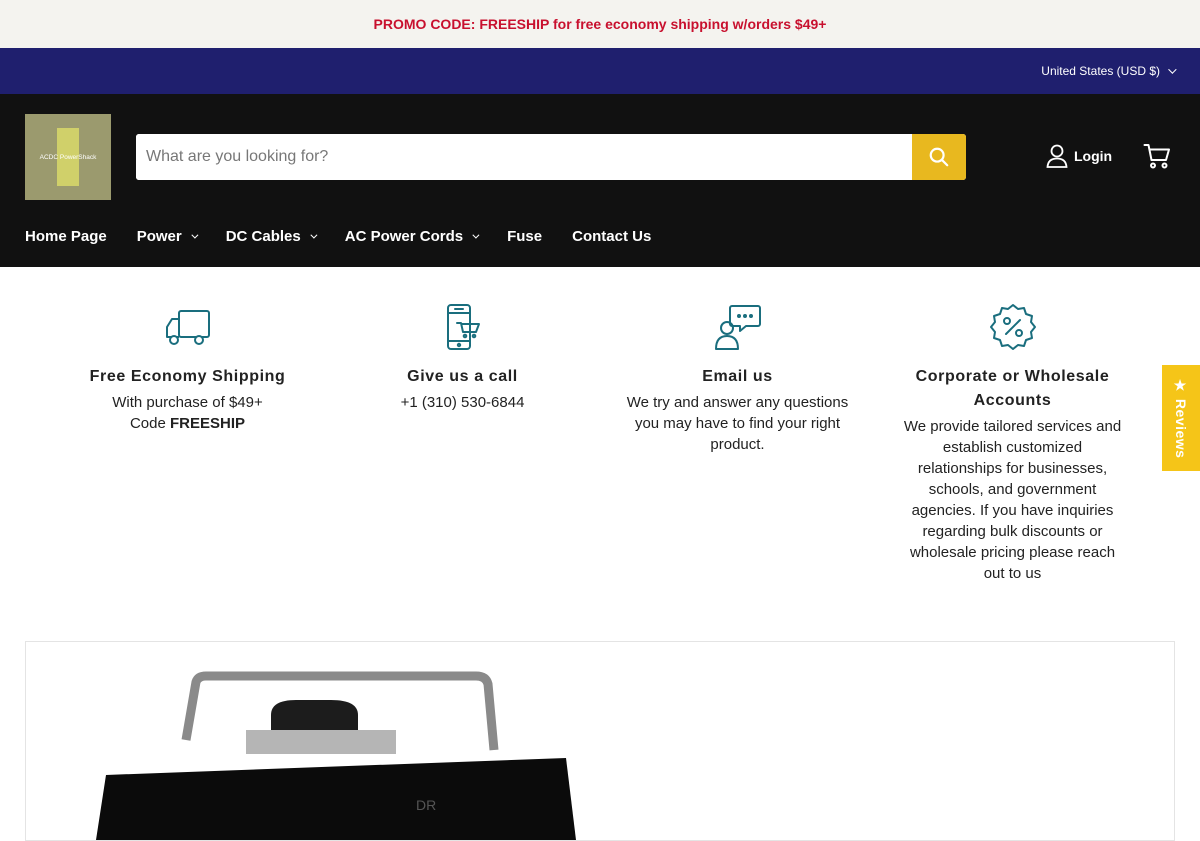  I want to click on reviews-tab: ★ Reviews, so click(1181, 418).